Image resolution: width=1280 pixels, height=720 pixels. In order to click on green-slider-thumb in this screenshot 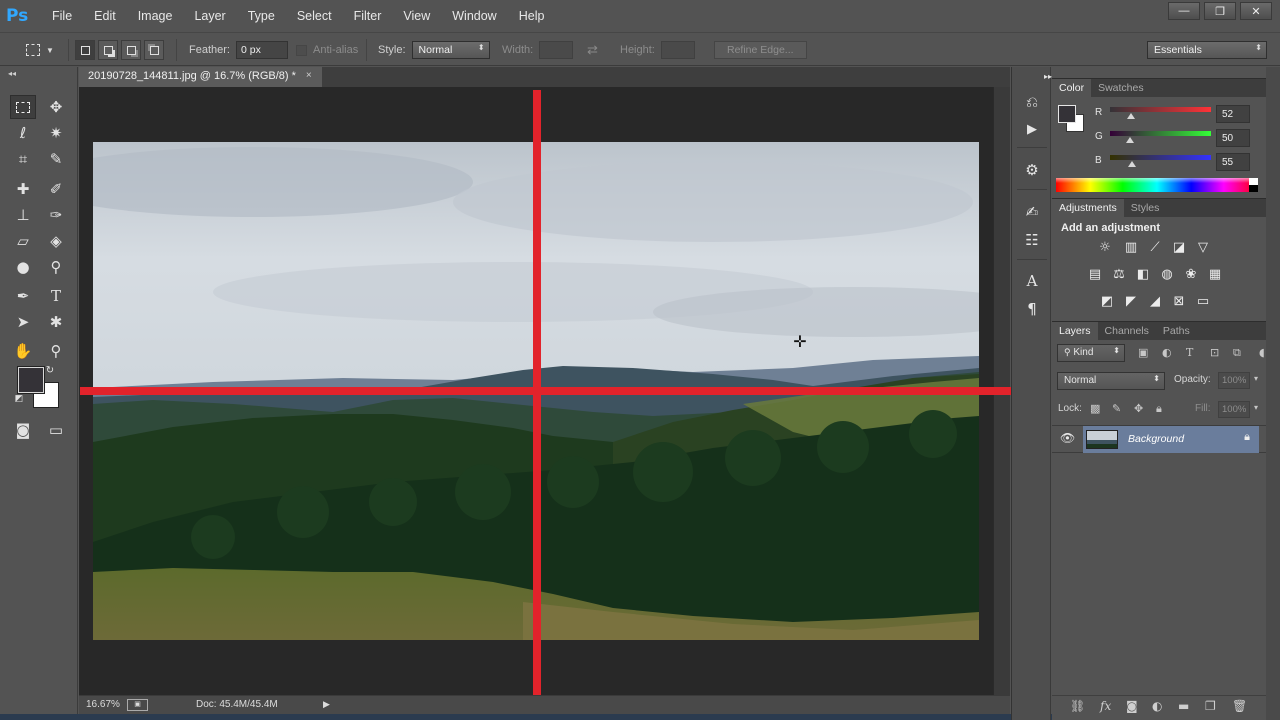, I will do `click(1129, 140)`.